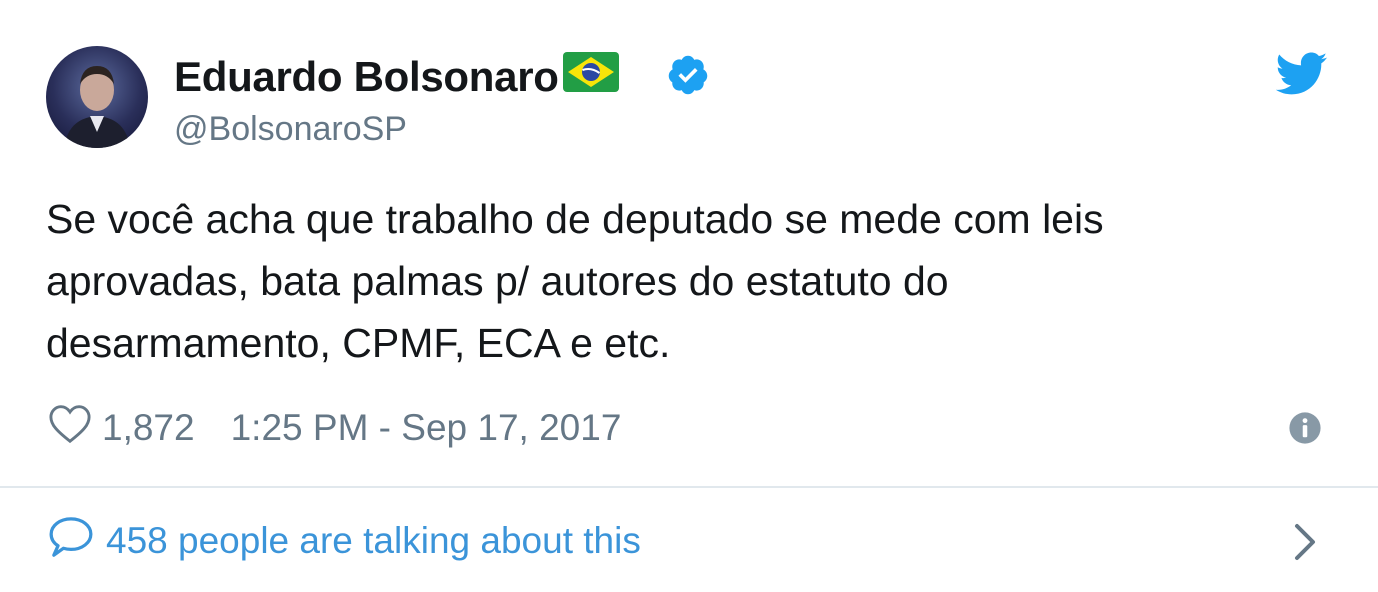 Image resolution: width=1378 pixels, height=592 pixels. Describe the element at coordinates (1301, 76) in the screenshot. I see `twitter-bird-icon` at that location.